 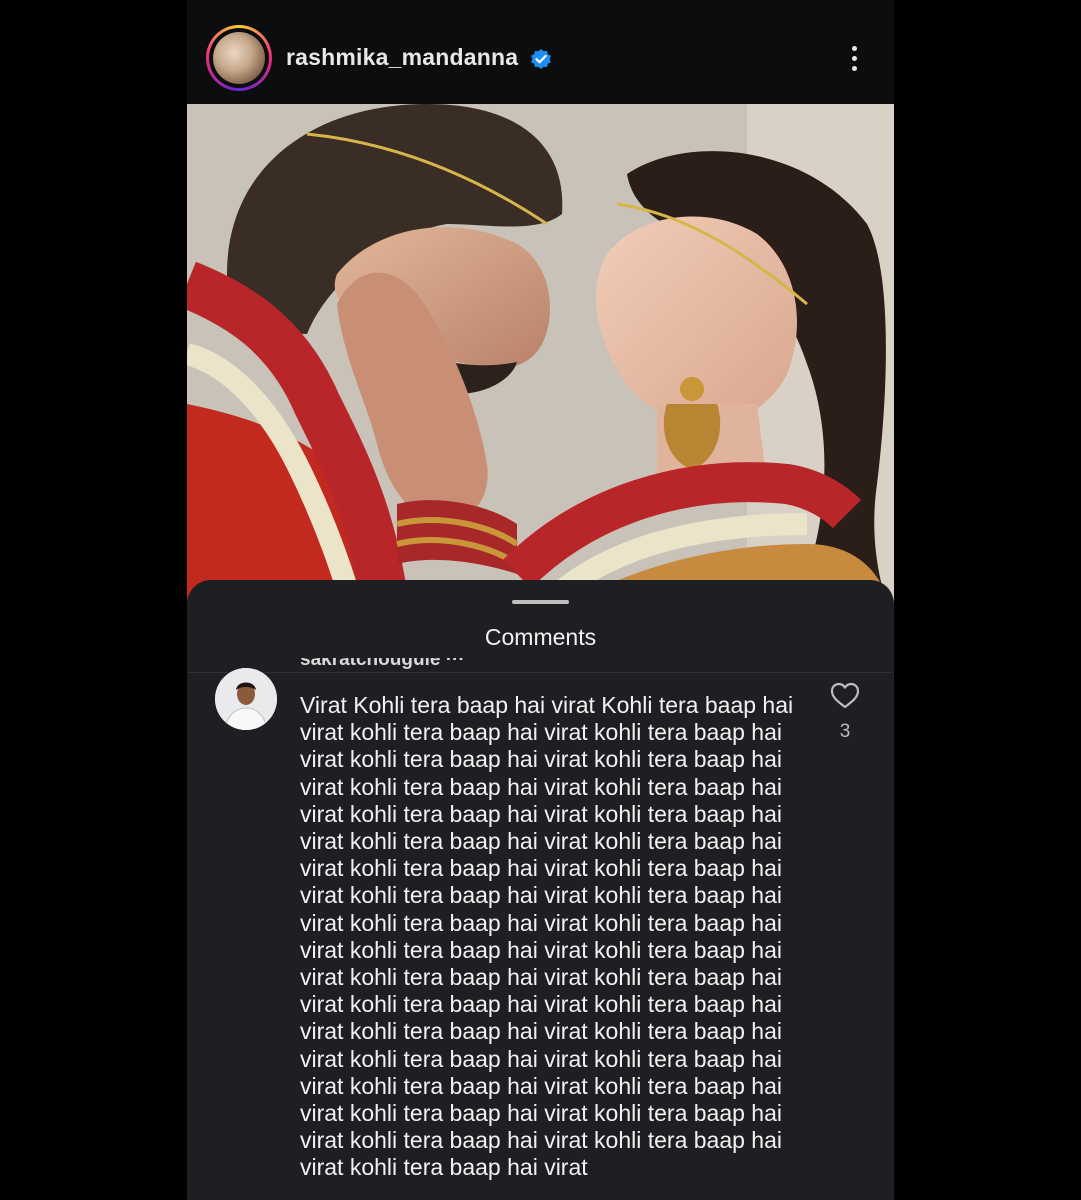 I want to click on profile-avatar, so click(x=239, y=58).